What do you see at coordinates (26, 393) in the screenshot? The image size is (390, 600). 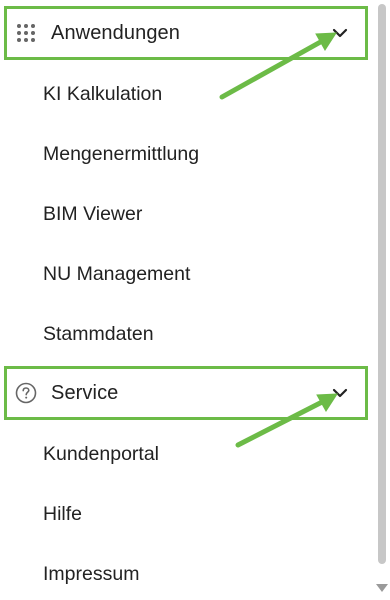 I see `help-circle-icon` at bounding box center [26, 393].